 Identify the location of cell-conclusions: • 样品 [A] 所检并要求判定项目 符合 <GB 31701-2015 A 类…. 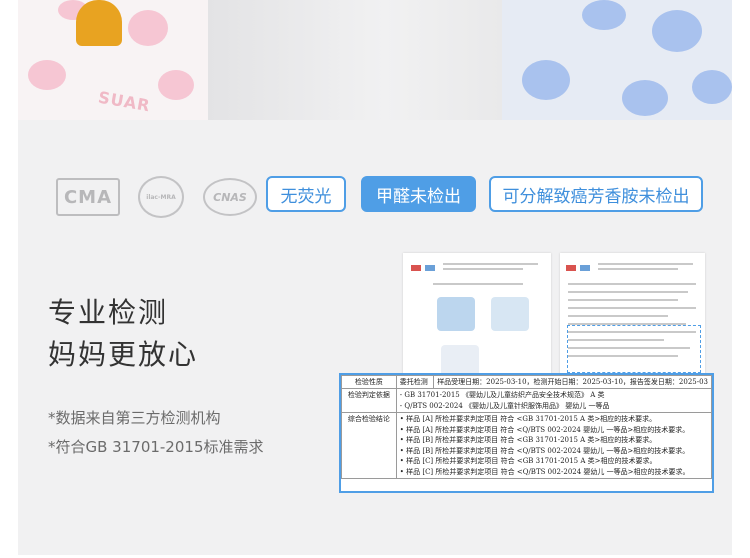
(553, 445).